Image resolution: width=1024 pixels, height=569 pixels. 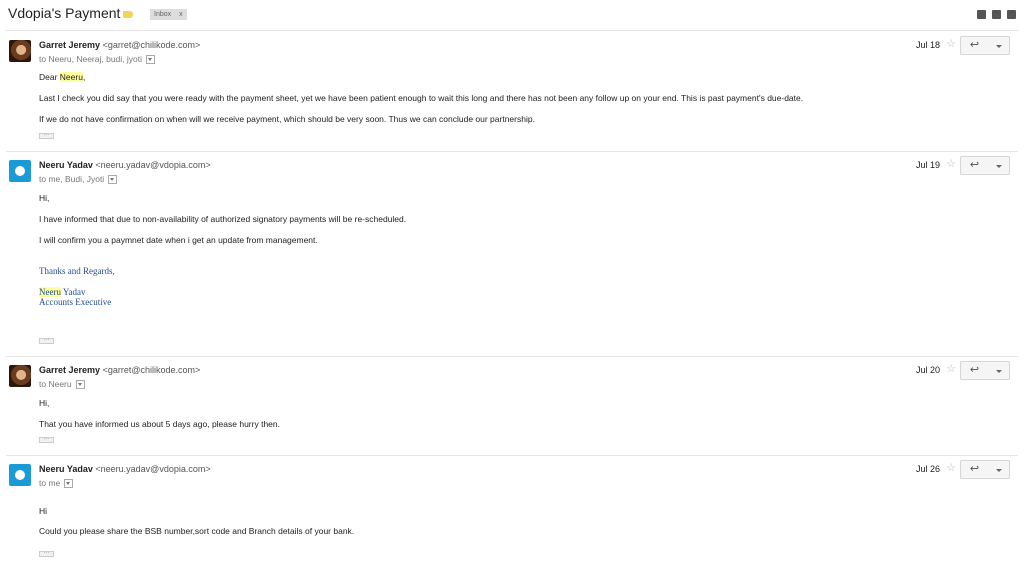 I want to click on recipients: to me, Budi, Jyoti, so click(x=78, y=179).